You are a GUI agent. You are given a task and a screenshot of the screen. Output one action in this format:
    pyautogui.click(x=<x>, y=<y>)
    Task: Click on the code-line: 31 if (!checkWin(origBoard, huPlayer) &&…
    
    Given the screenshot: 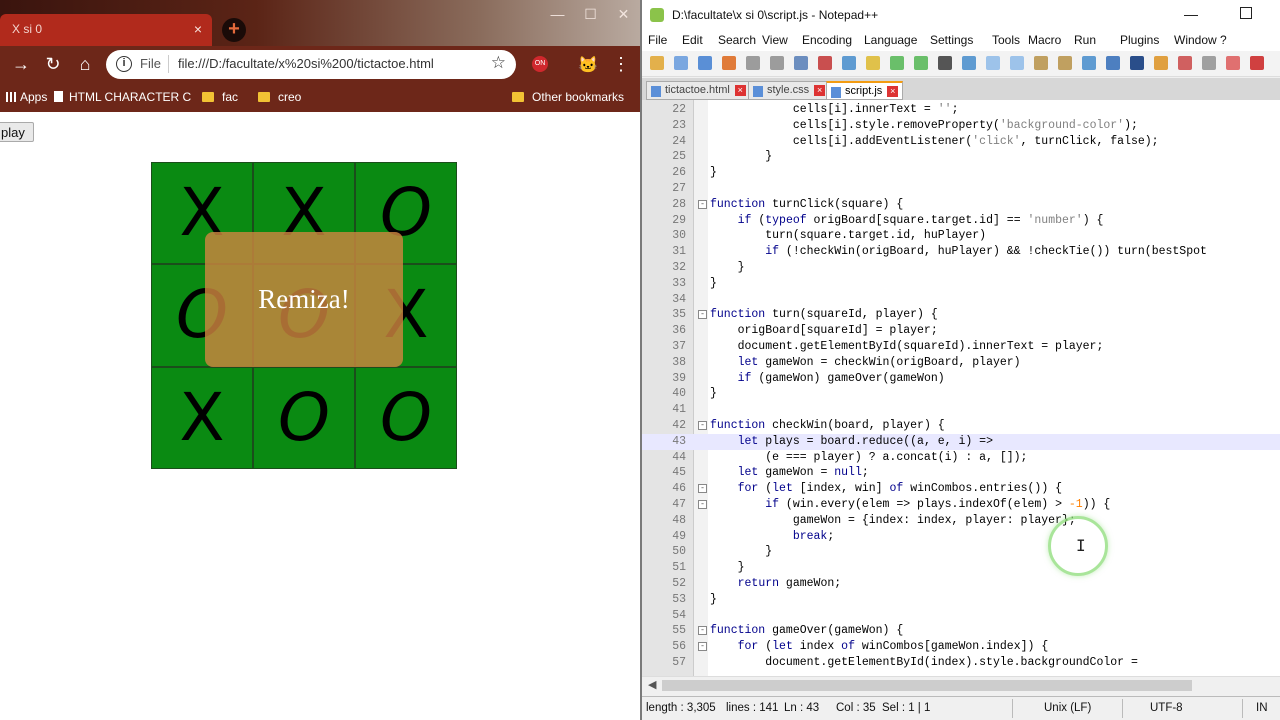 What is the action you would take?
    pyautogui.click(x=961, y=252)
    